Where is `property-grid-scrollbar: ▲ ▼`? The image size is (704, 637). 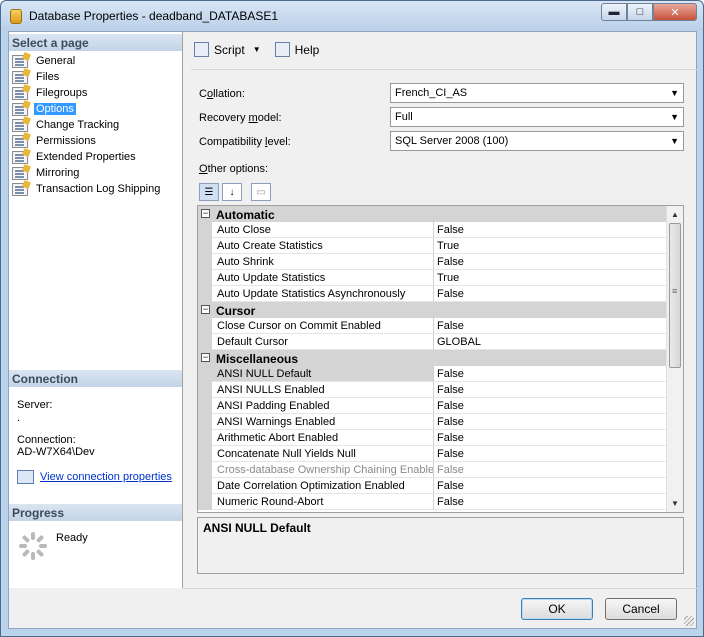 property-grid-scrollbar: ▲ ▼ is located at coordinates (674, 359).